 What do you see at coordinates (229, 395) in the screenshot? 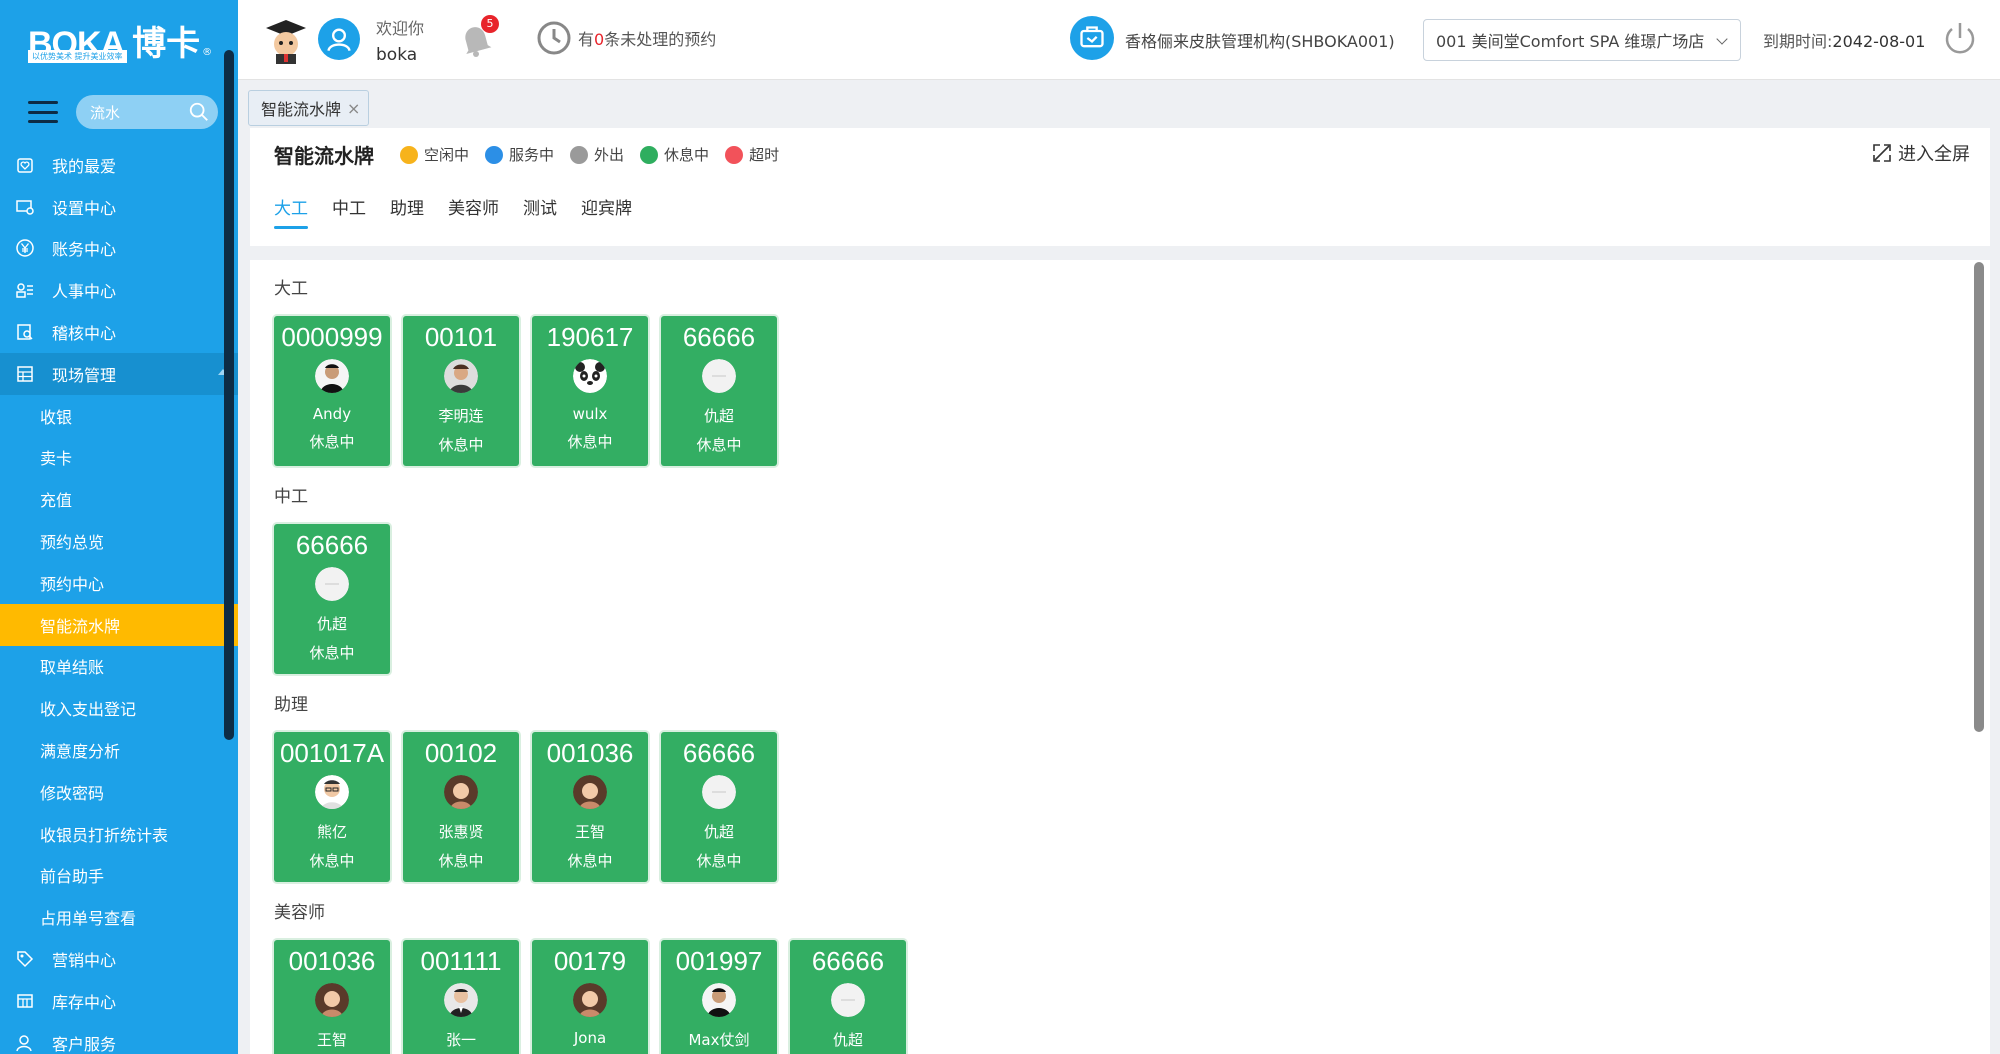
I see `sidebar-scrollbar` at bounding box center [229, 395].